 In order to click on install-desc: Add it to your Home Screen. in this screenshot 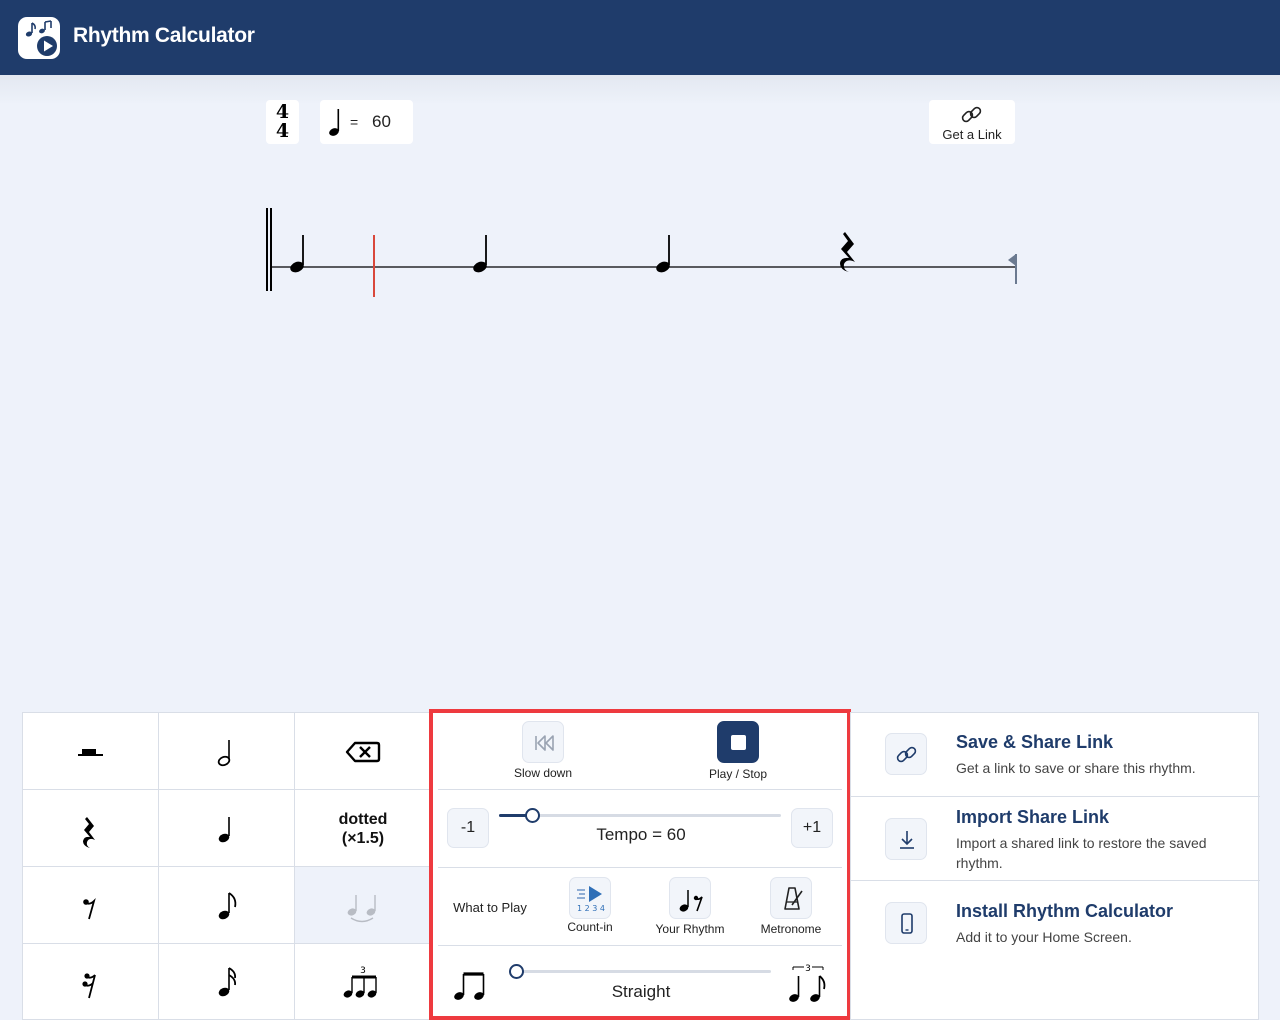, I will do `click(1044, 937)`.